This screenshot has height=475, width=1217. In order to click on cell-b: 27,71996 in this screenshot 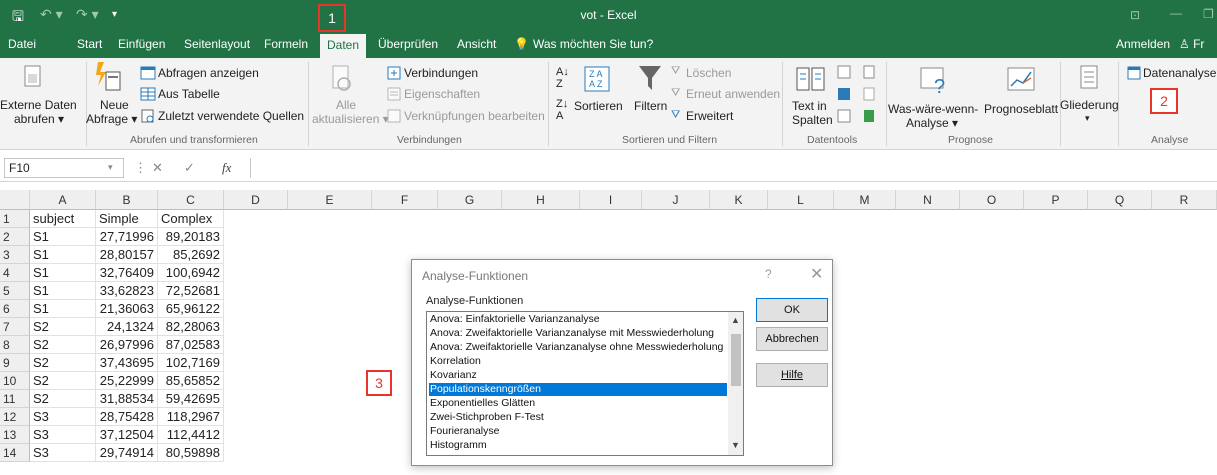, I will do `click(127, 237)`.